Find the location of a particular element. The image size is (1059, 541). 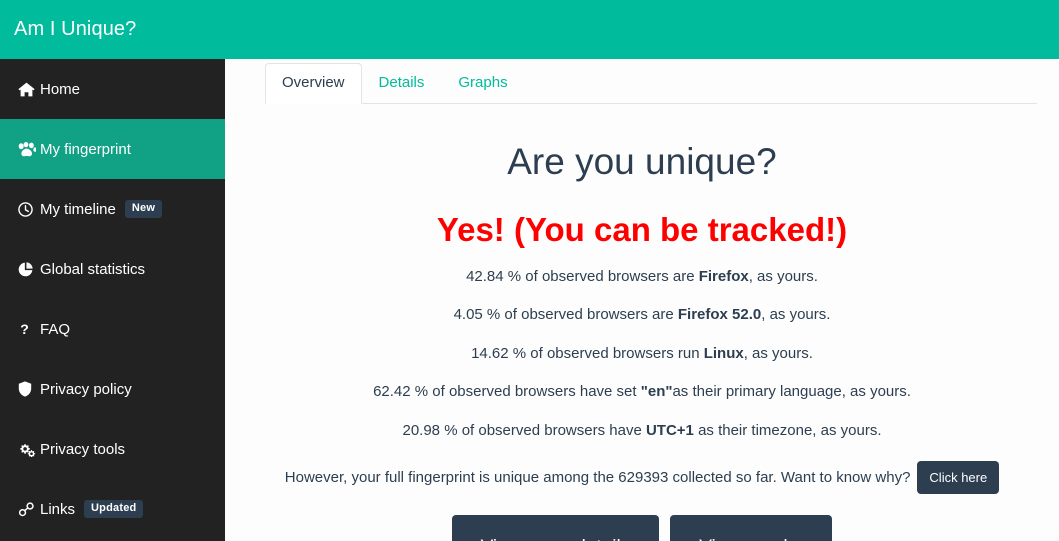

action-buttons: View more details View graphs is located at coordinates (642, 528).